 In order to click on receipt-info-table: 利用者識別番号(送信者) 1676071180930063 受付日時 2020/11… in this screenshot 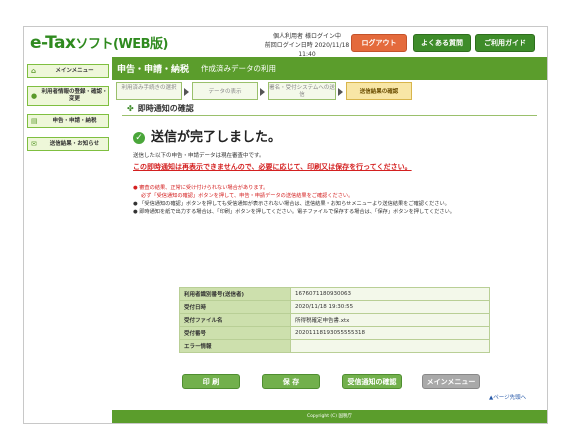, I will do `click(334, 320)`.